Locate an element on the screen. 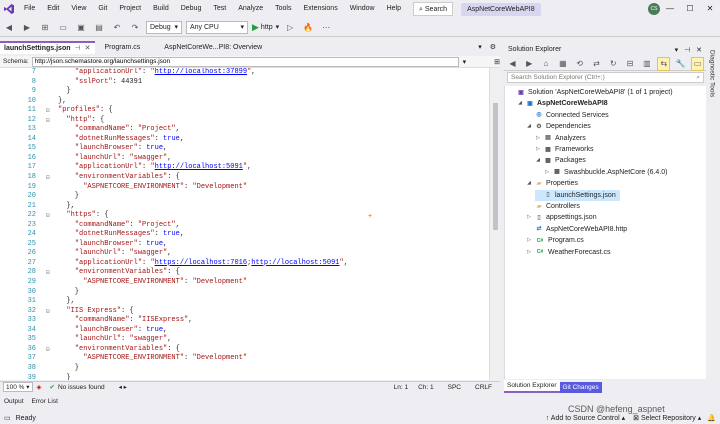  minimize-icon: — is located at coordinates (670, 9).